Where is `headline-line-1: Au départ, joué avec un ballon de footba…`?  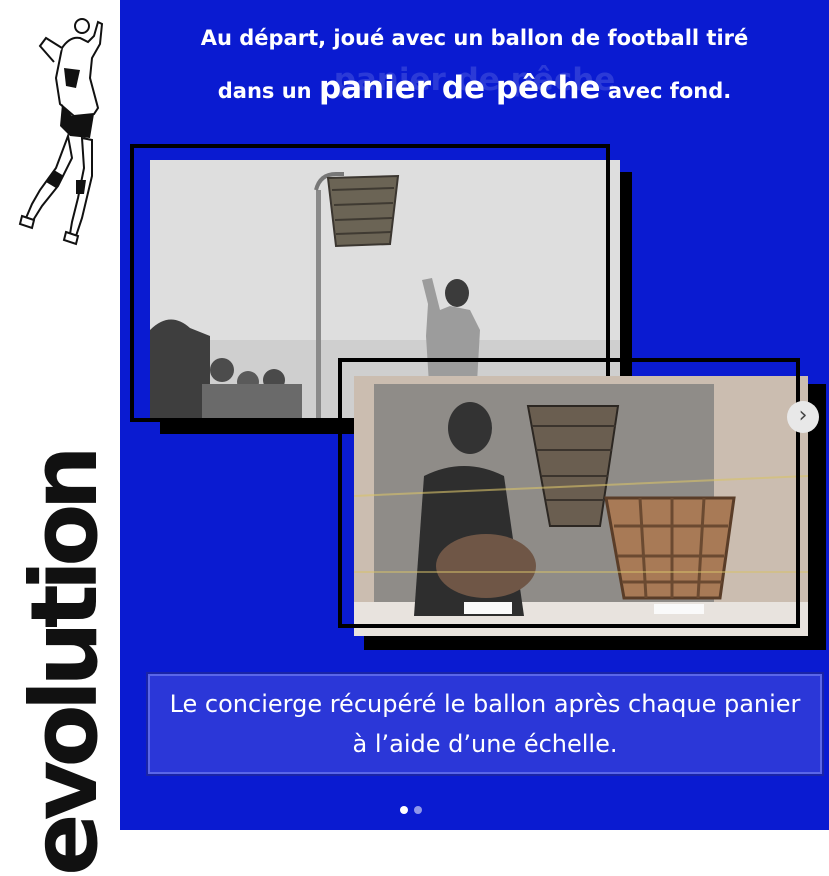
headline-line-1: Au départ, joué avec un ballon de footba… is located at coordinates (474, 38).